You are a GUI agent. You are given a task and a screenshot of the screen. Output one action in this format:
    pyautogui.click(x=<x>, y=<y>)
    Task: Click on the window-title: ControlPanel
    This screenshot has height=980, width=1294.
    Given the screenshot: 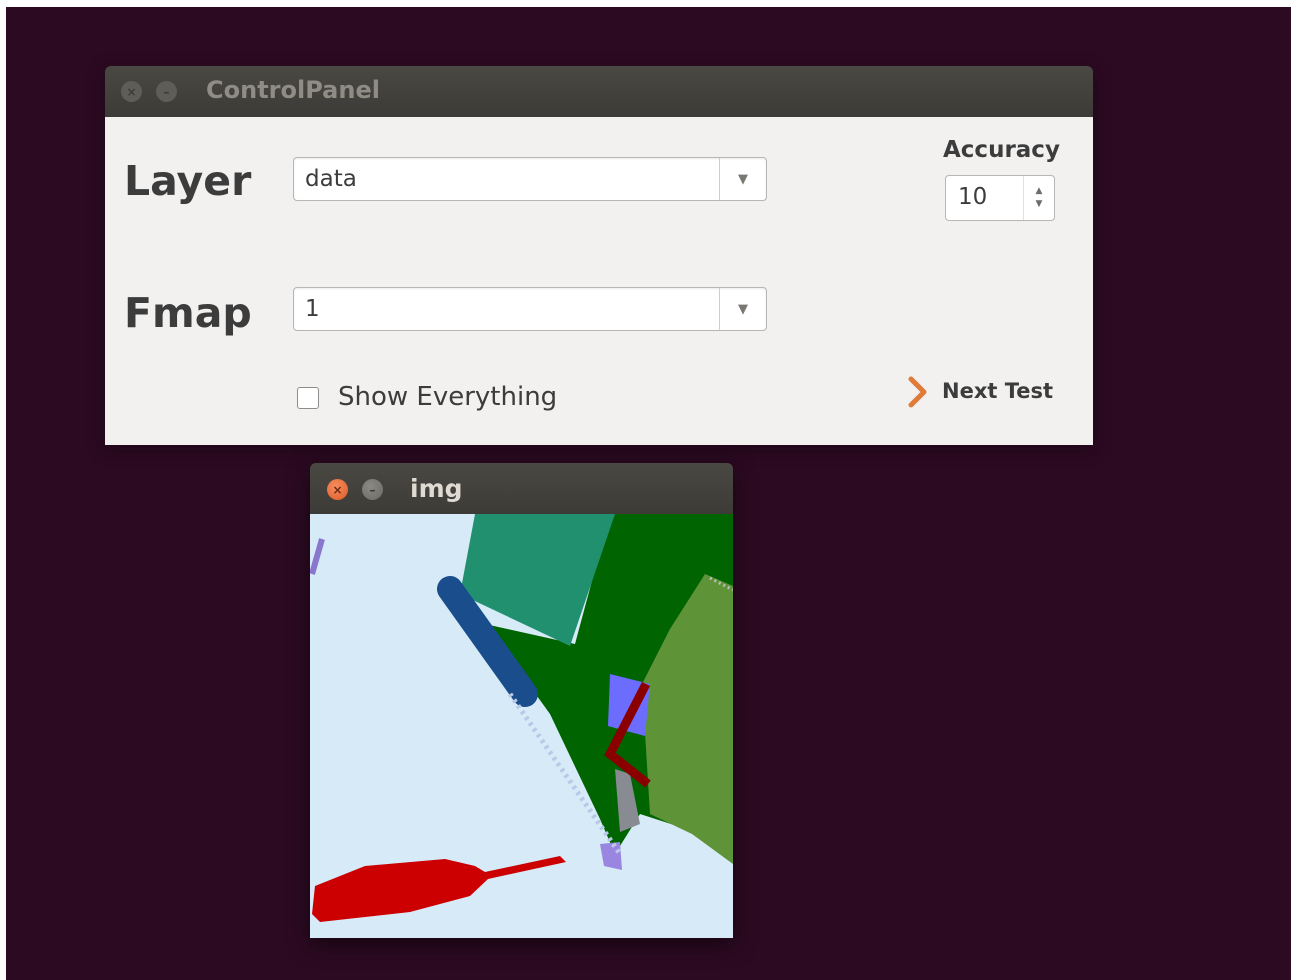 What is the action you would take?
    pyautogui.click(x=293, y=90)
    